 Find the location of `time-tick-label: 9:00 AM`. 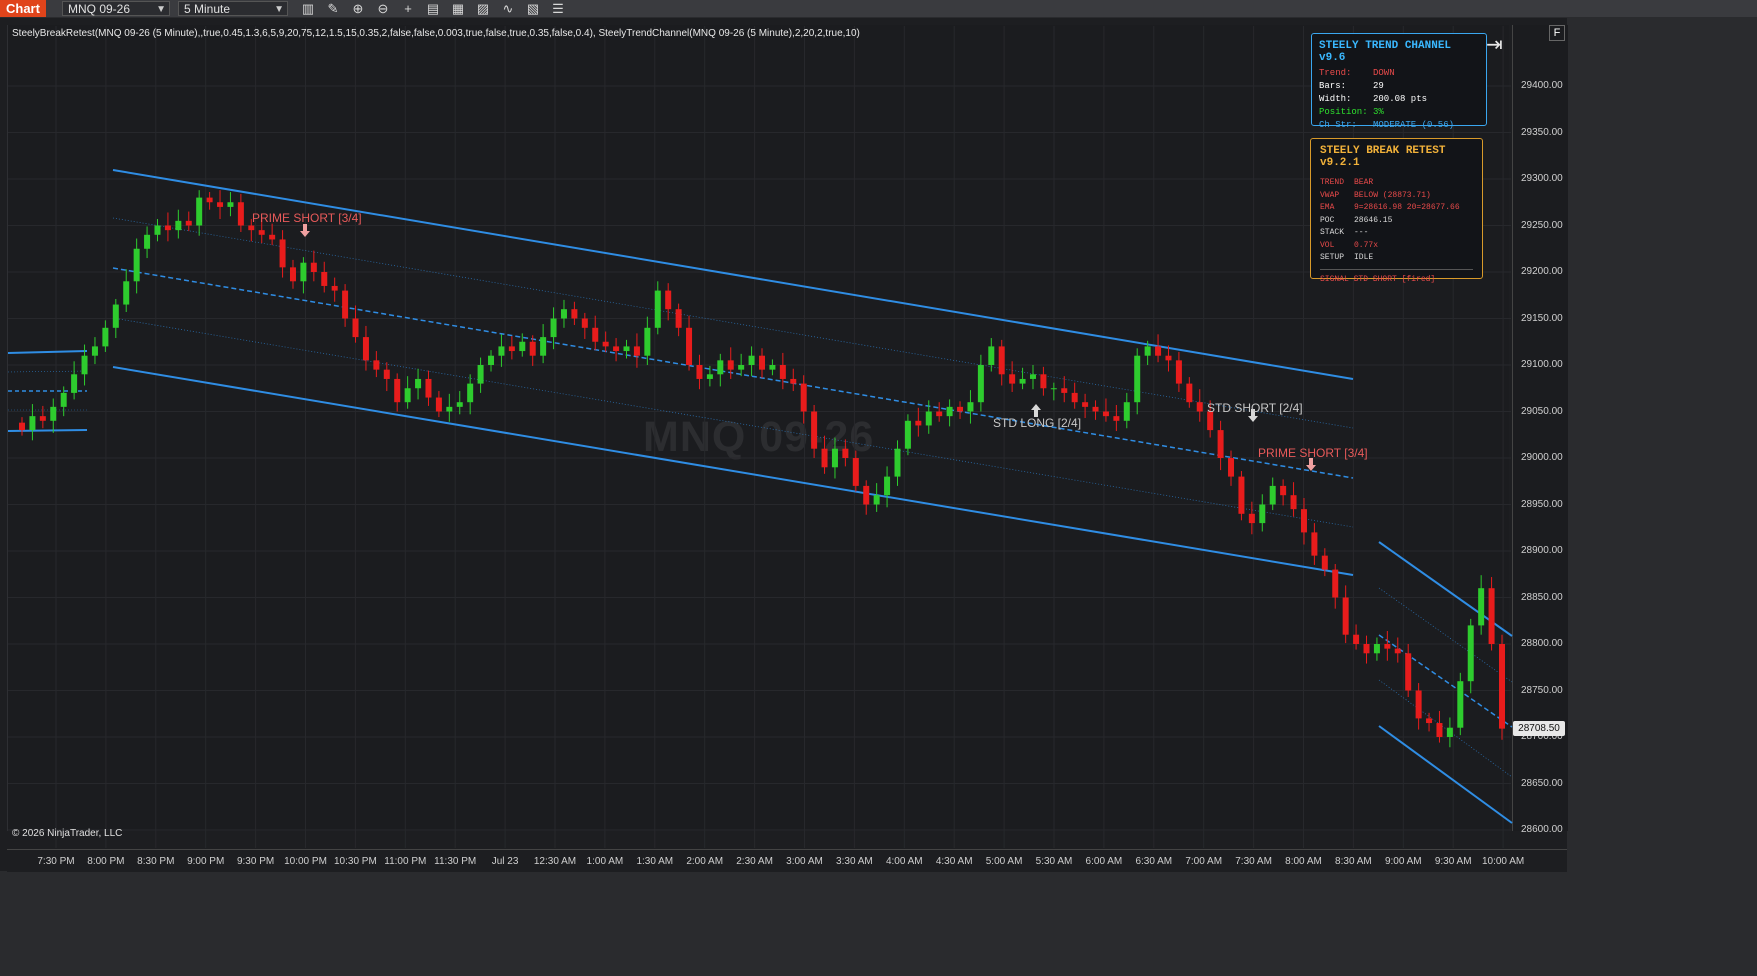

time-tick-label: 9:00 AM is located at coordinates (1403, 861).